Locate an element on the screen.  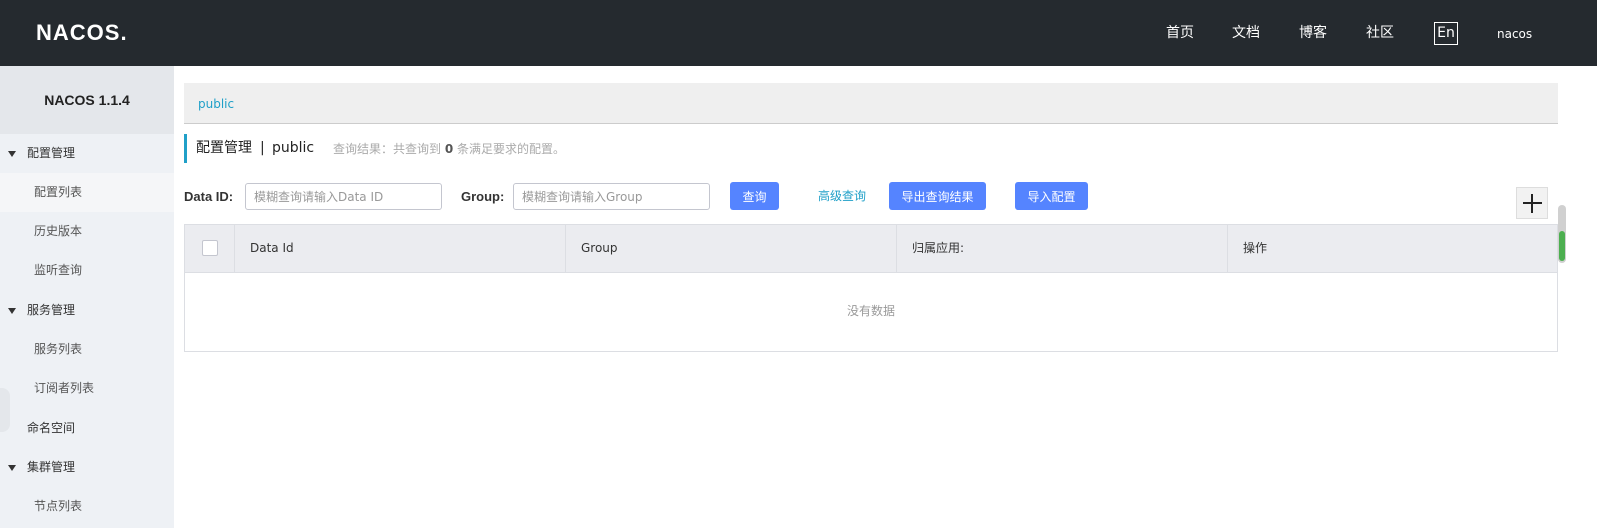
logo-text: NACOS. is located at coordinates (82, 32).